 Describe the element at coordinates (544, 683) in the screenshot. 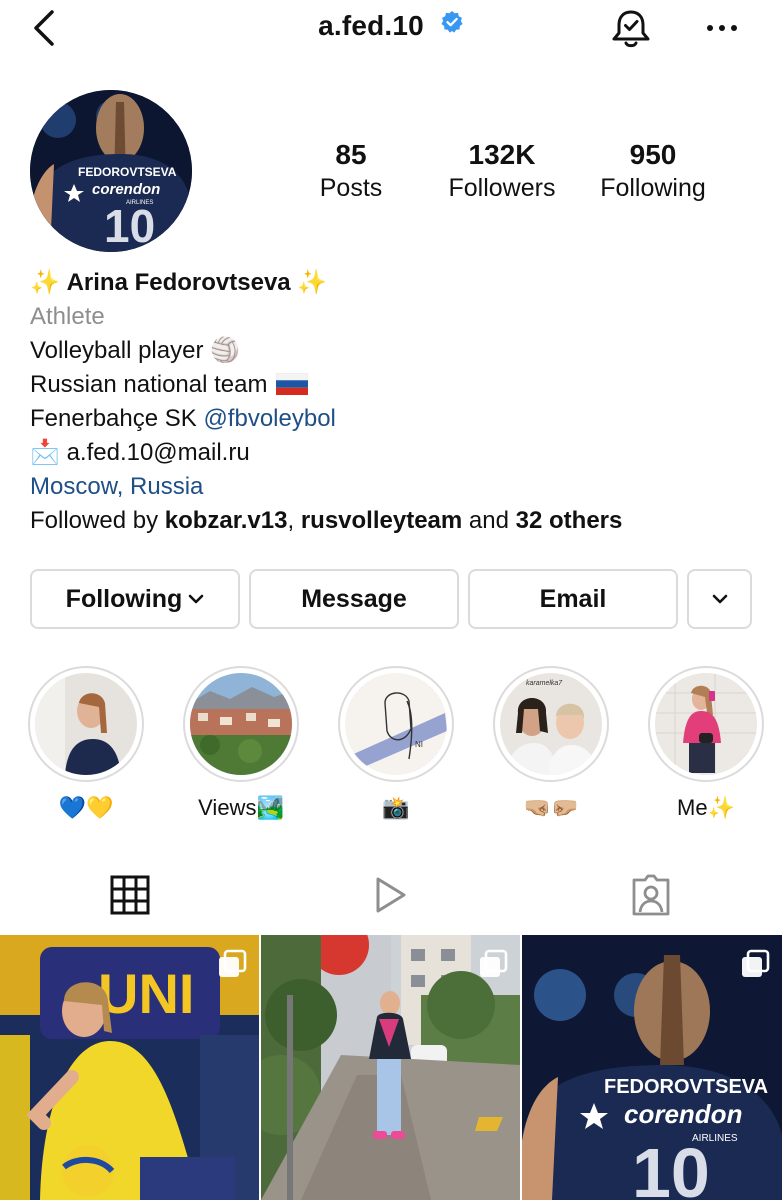

I see `highlight-tag-text: karamelka7` at that location.